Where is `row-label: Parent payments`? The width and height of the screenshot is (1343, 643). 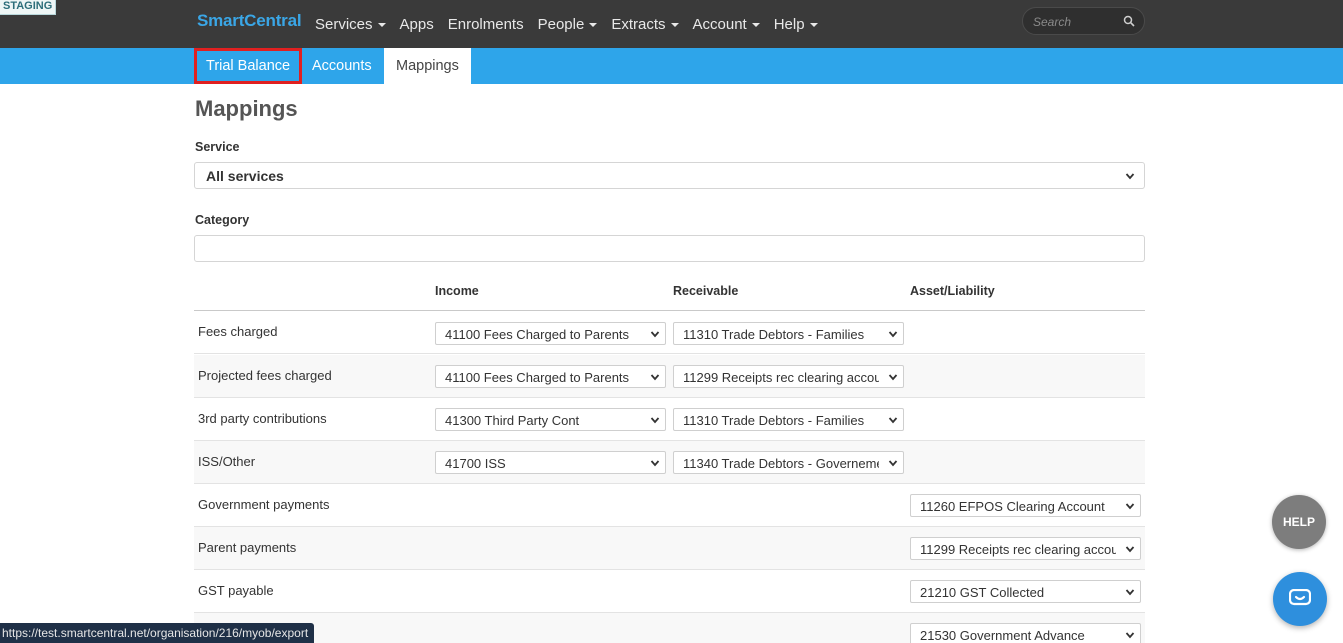
row-label: Parent payments is located at coordinates (247, 547).